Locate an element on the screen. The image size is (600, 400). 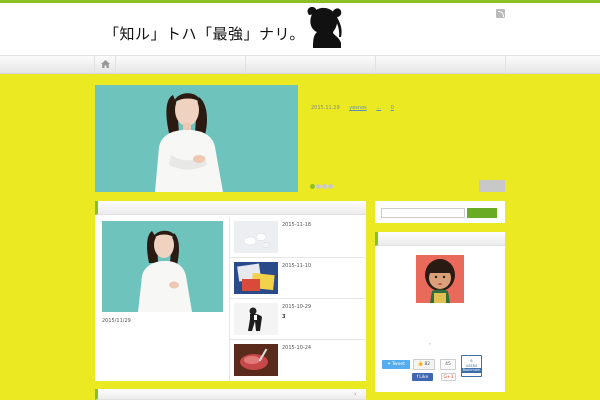
tweet-button: ✦ Tweet is located at coordinates (396, 364).